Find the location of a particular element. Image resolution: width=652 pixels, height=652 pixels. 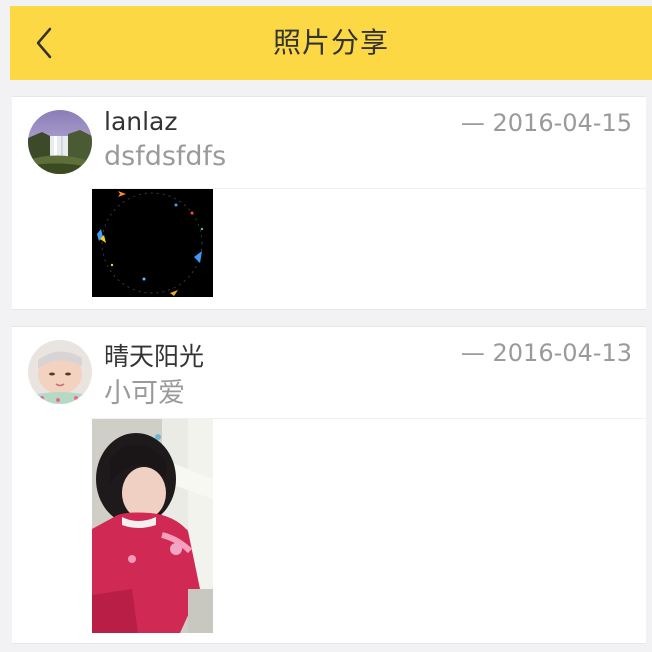

child-photo-icon is located at coordinates (152, 526).